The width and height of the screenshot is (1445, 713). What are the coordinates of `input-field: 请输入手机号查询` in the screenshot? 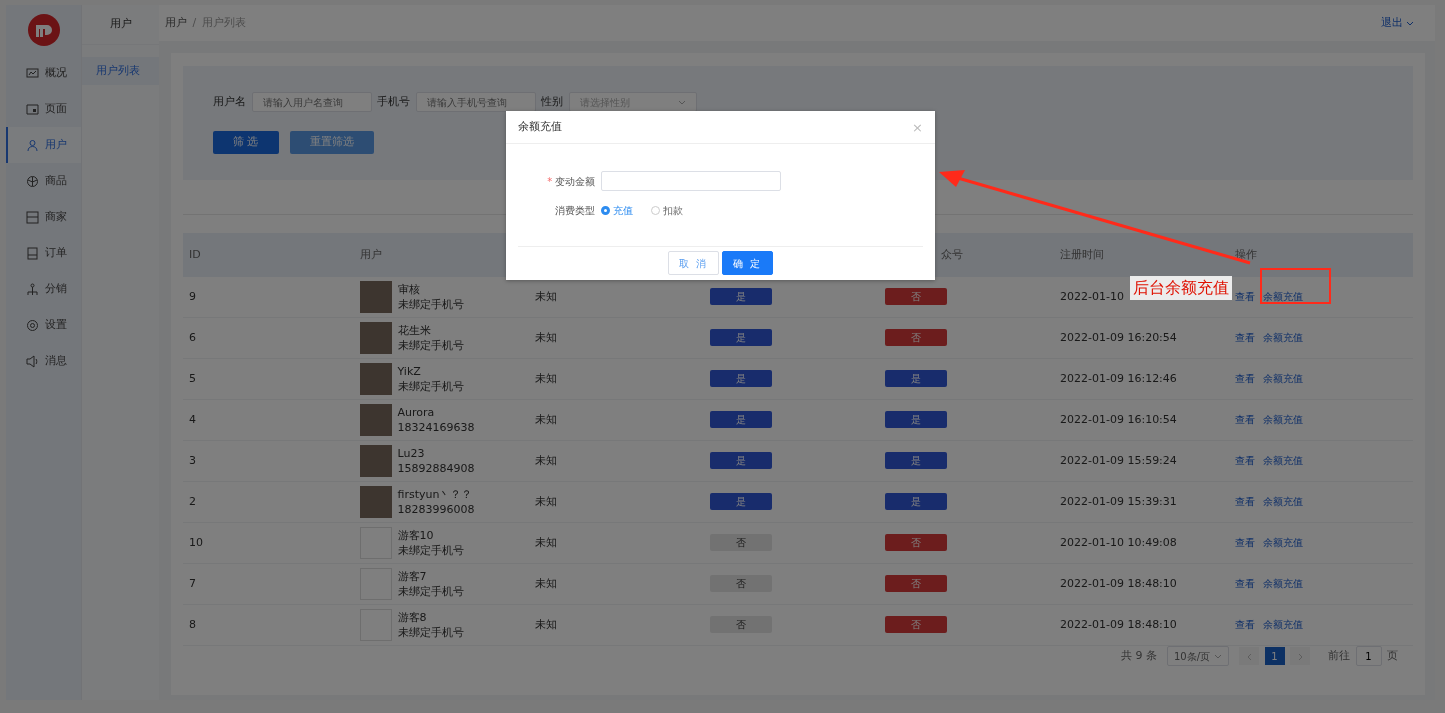 It's located at (475, 102).